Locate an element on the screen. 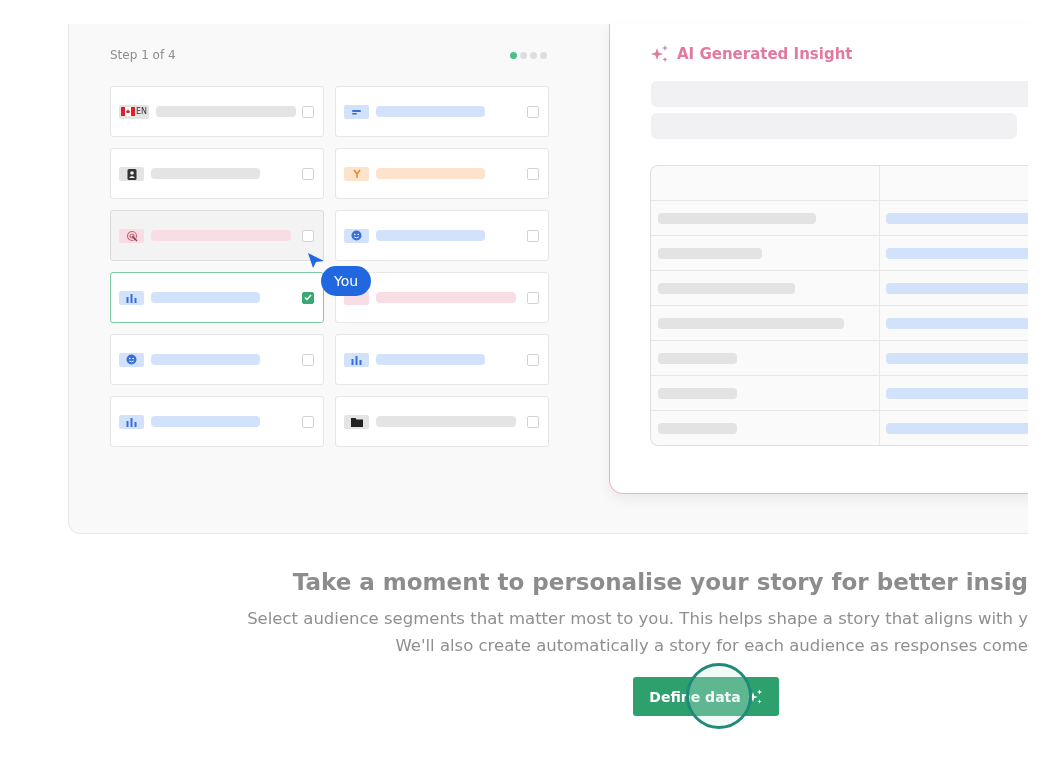  language-code: EN is located at coordinates (142, 111).